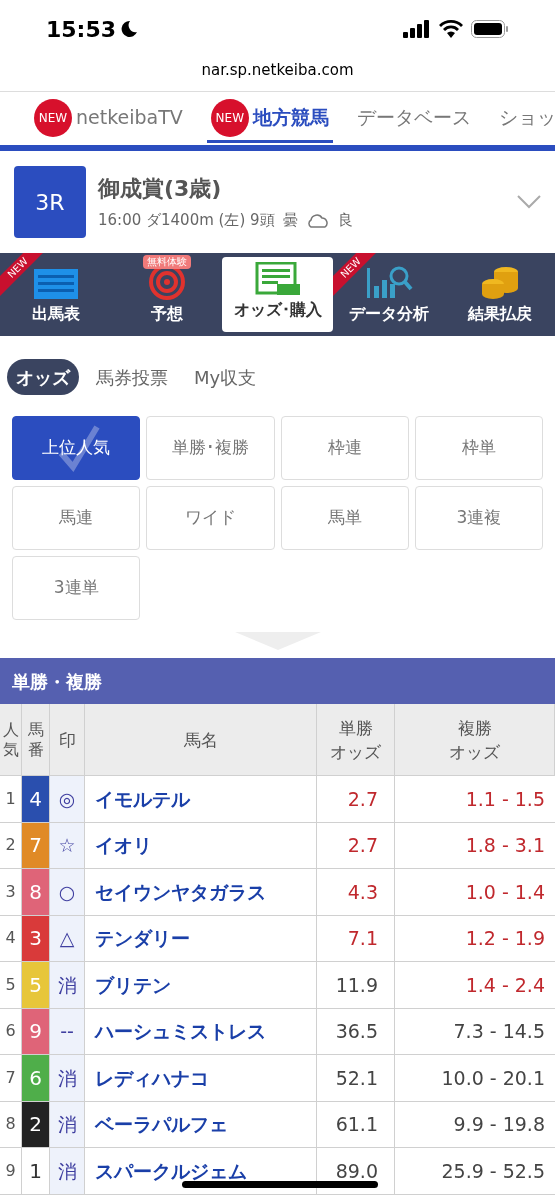  I want to click on cloud-icon, so click(317, 220).